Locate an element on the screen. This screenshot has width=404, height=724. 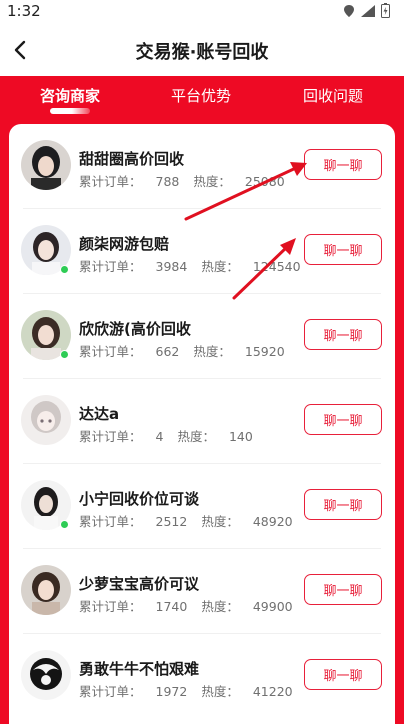
signal-icon is located at coordinates (368, 10).